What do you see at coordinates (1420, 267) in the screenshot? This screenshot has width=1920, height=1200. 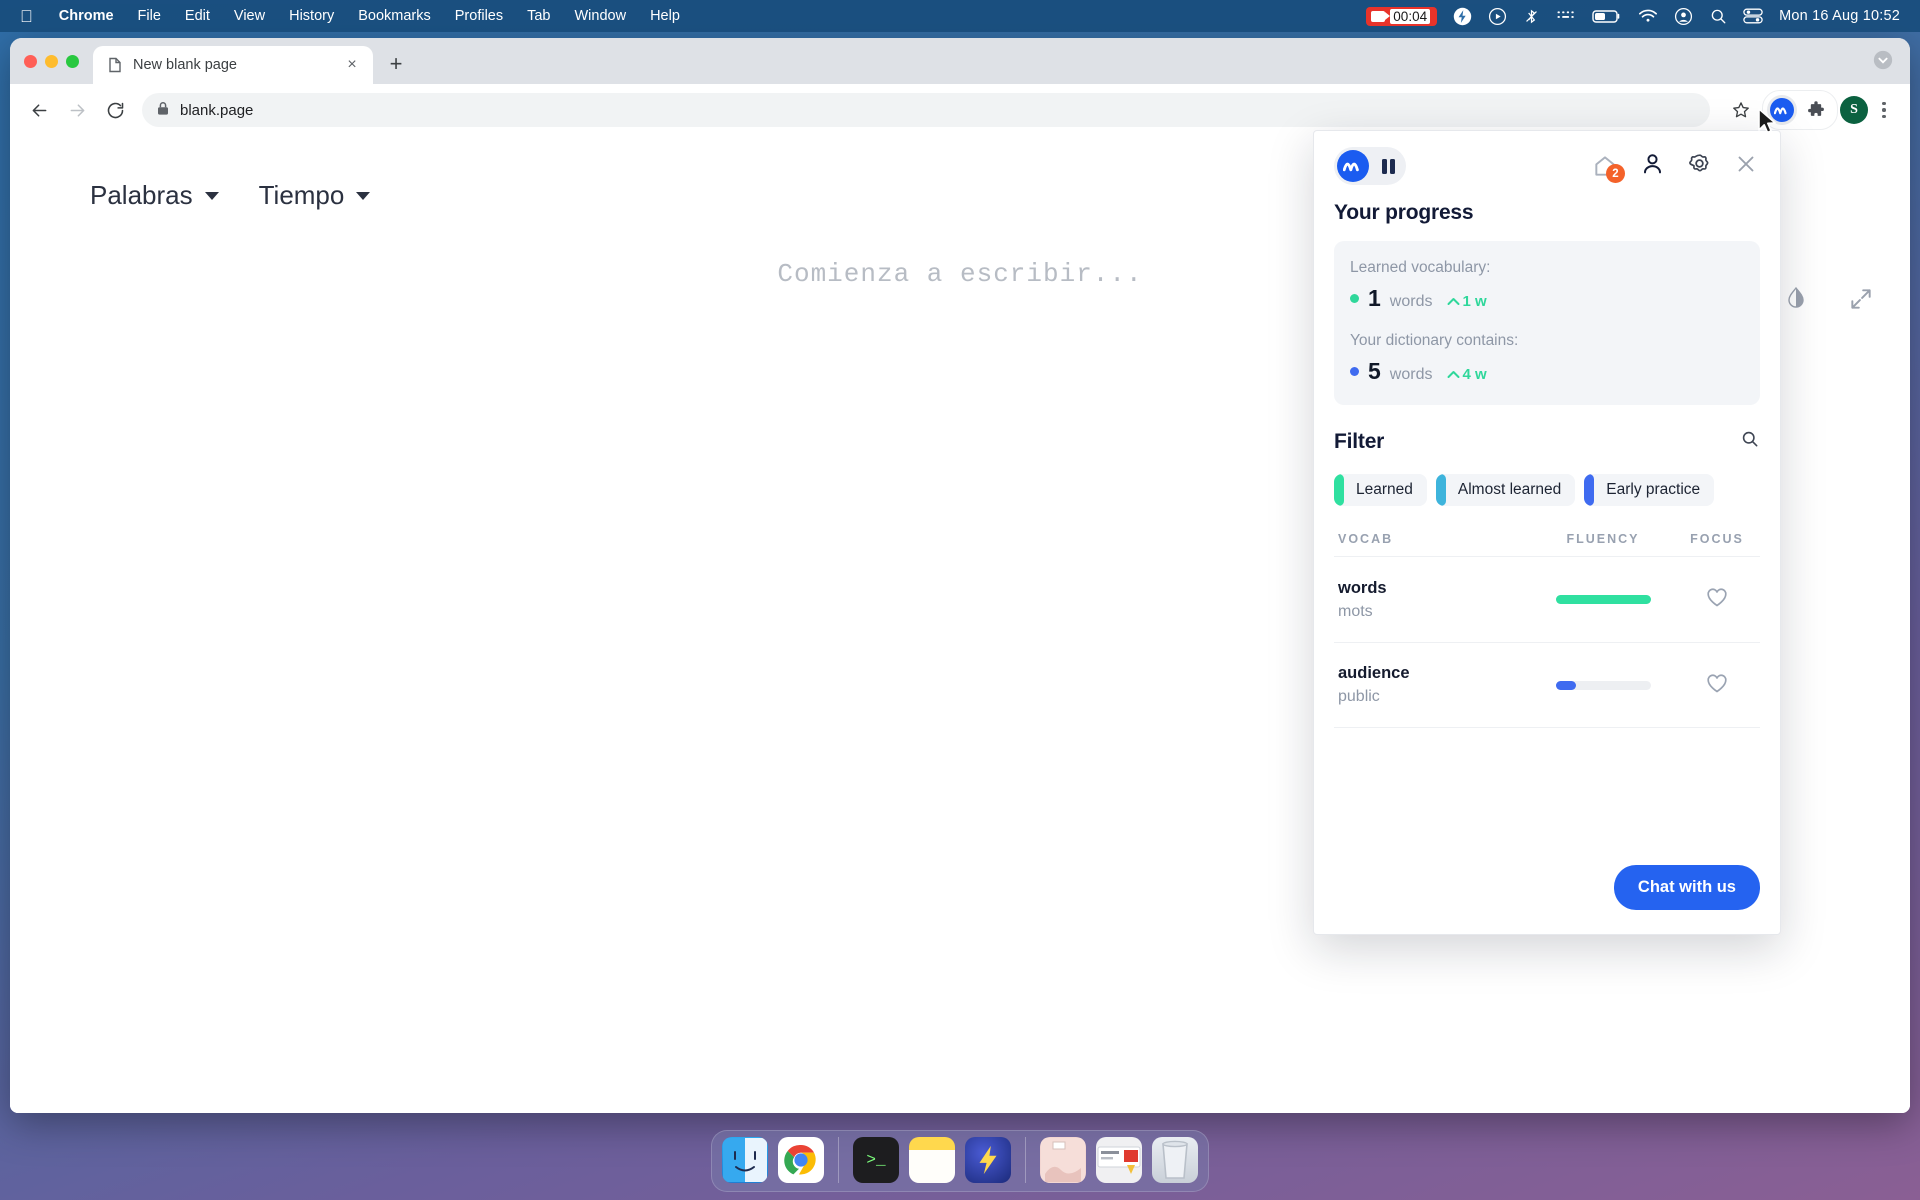 I see `learned-vocabulary-label: Learned vocabulary:` at bounding box center [1420, 267].